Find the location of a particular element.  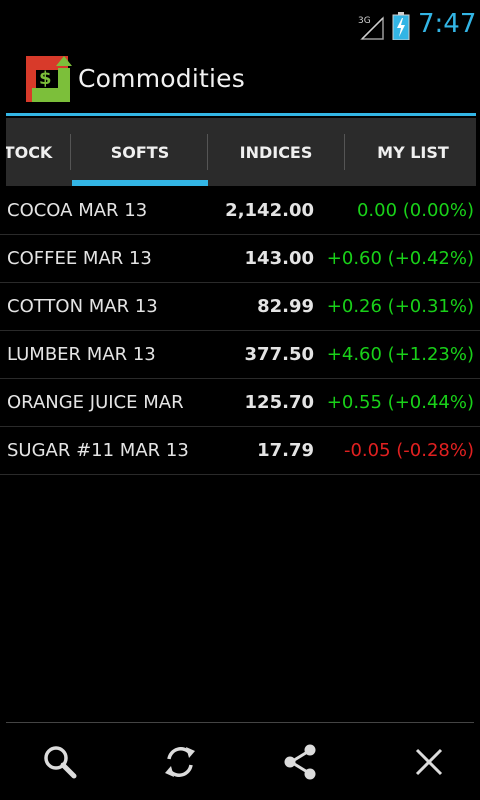

quote-name: ORANGE JUICE MAR is located at coordinates (95, 402).